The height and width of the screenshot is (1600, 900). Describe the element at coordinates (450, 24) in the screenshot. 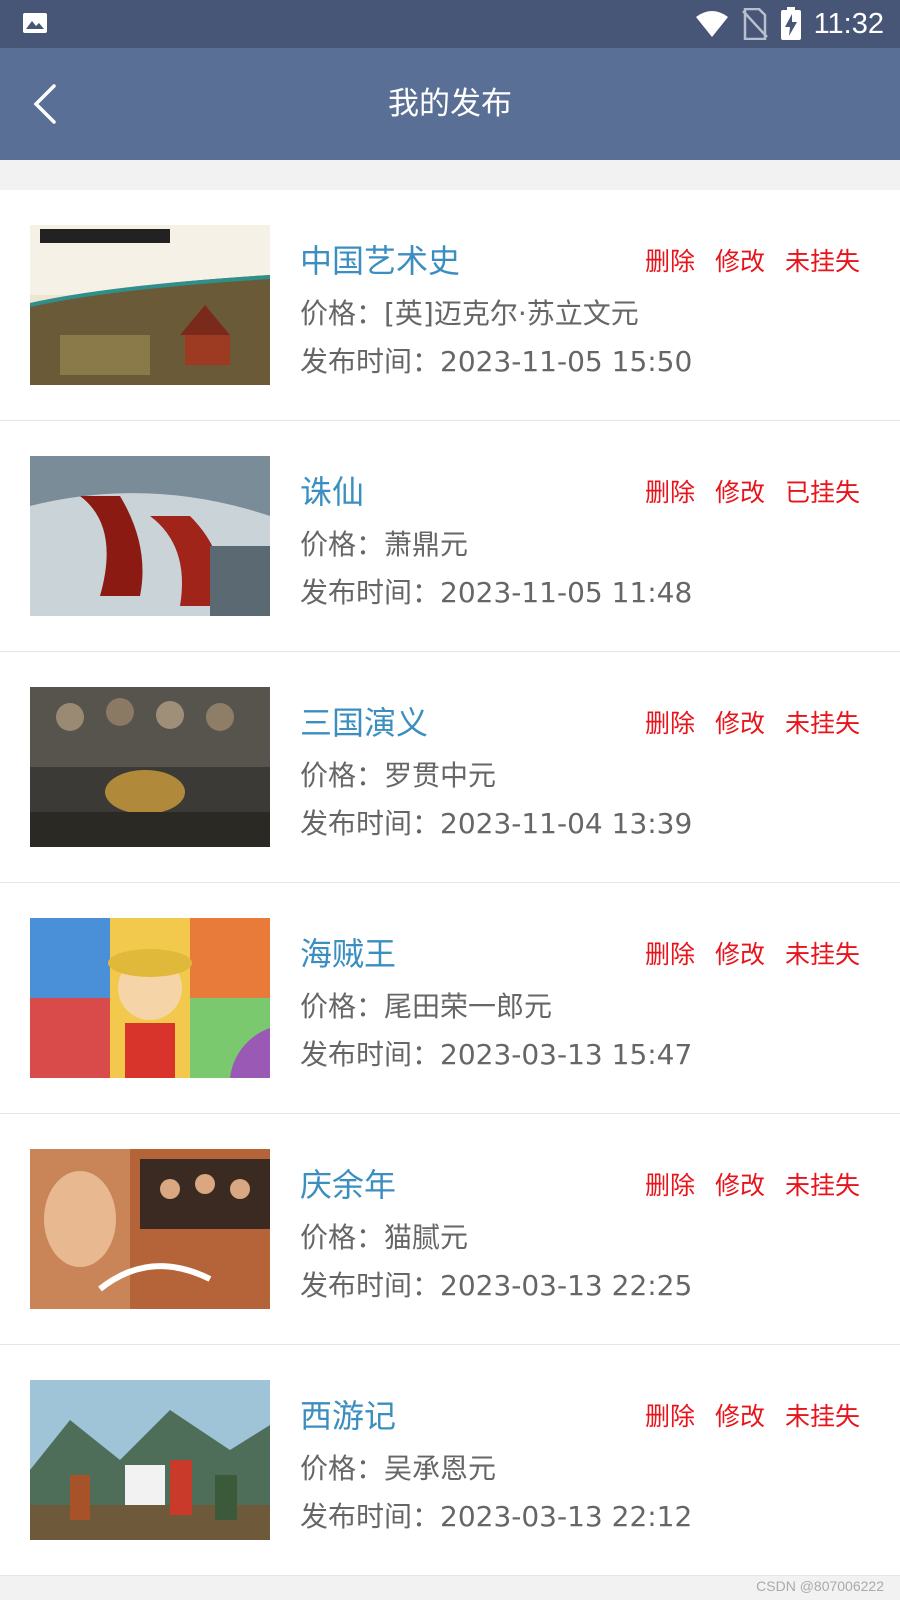

I see `status-bar: 11:32` at that location.